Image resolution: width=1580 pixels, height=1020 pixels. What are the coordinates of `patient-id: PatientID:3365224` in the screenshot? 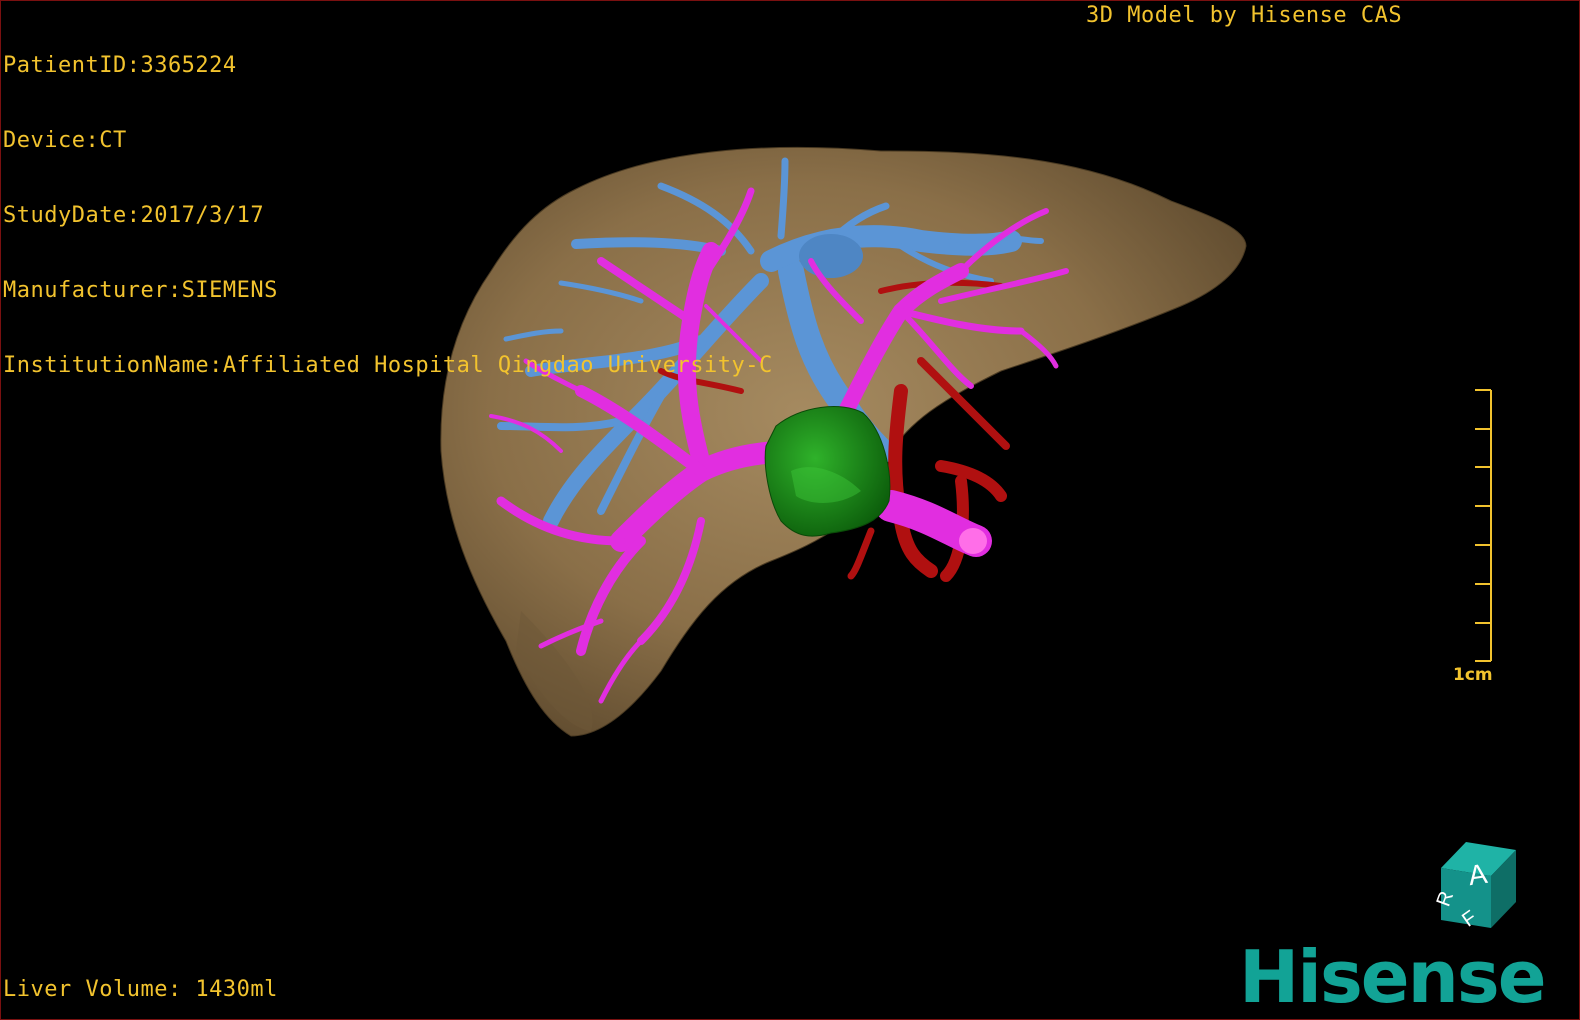 It's located at (120, 65).